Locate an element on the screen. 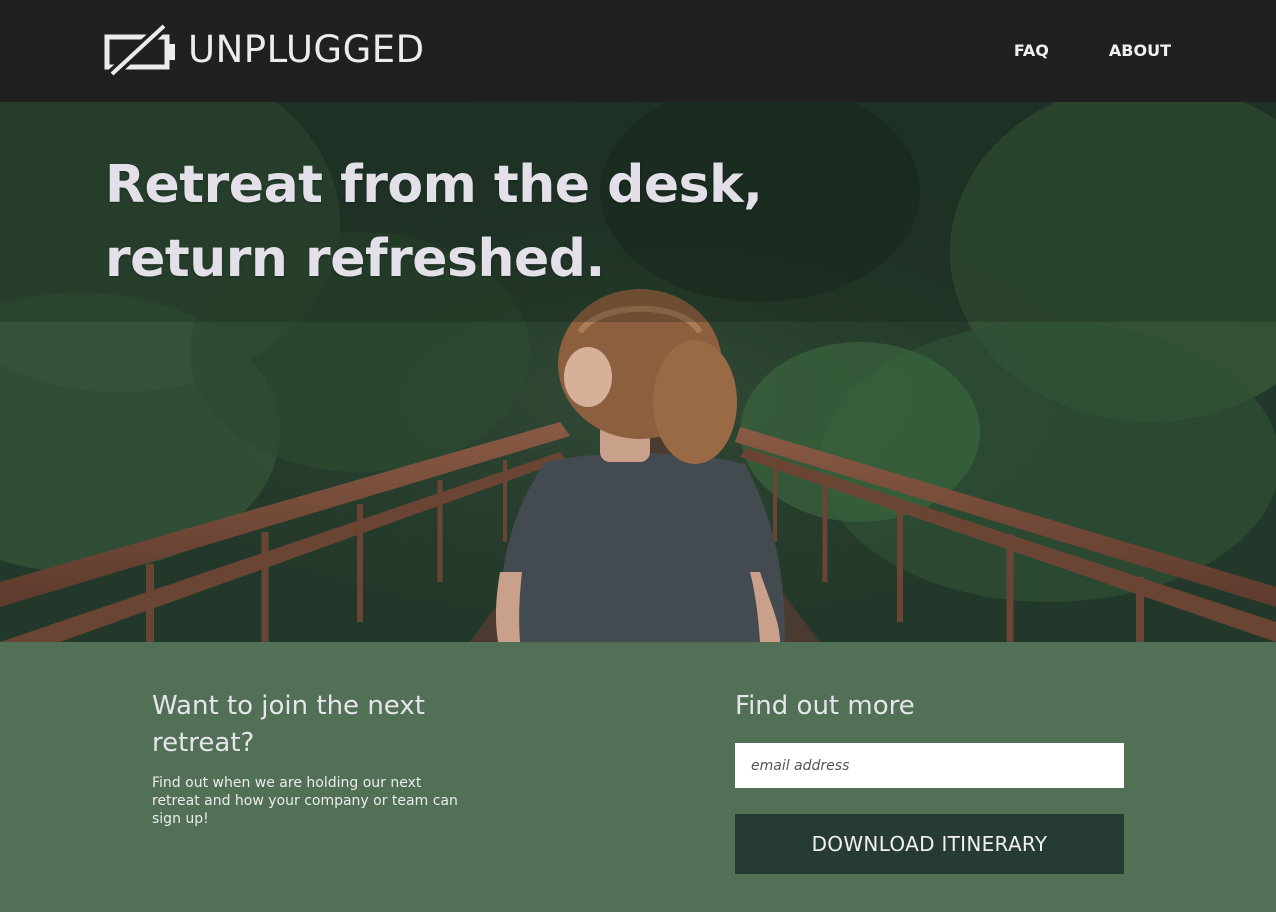 This screenshot has width=1276, height=912. signup-title: Find out more is located at coordinates (825, 706).